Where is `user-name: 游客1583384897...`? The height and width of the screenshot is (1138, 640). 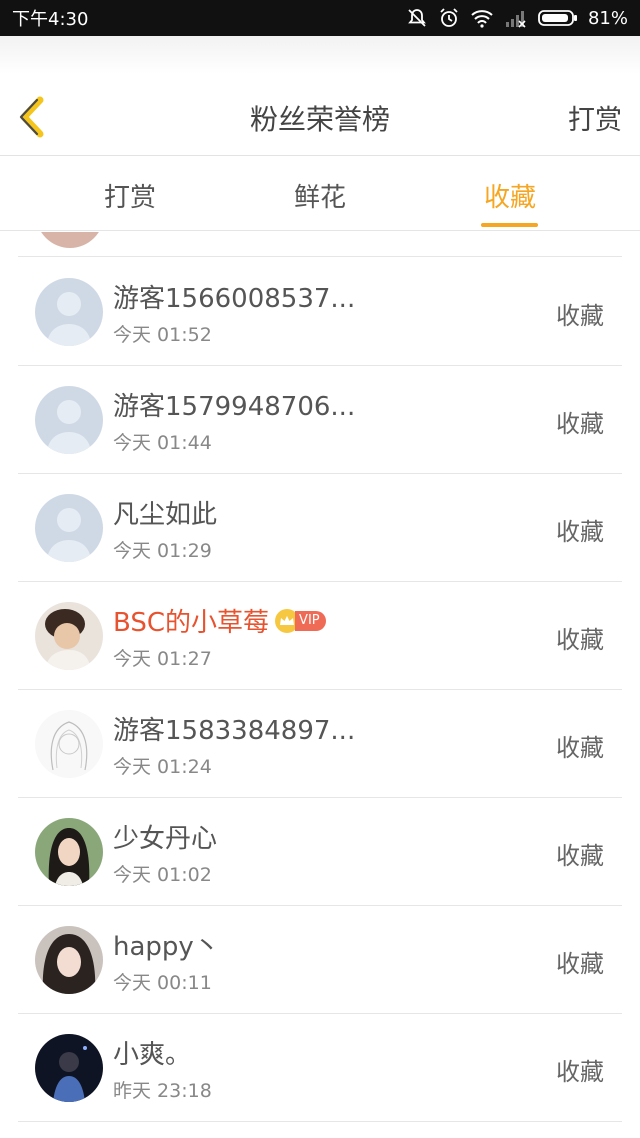 user-name: 游客1583384897... is located at coordinates (234, 731).